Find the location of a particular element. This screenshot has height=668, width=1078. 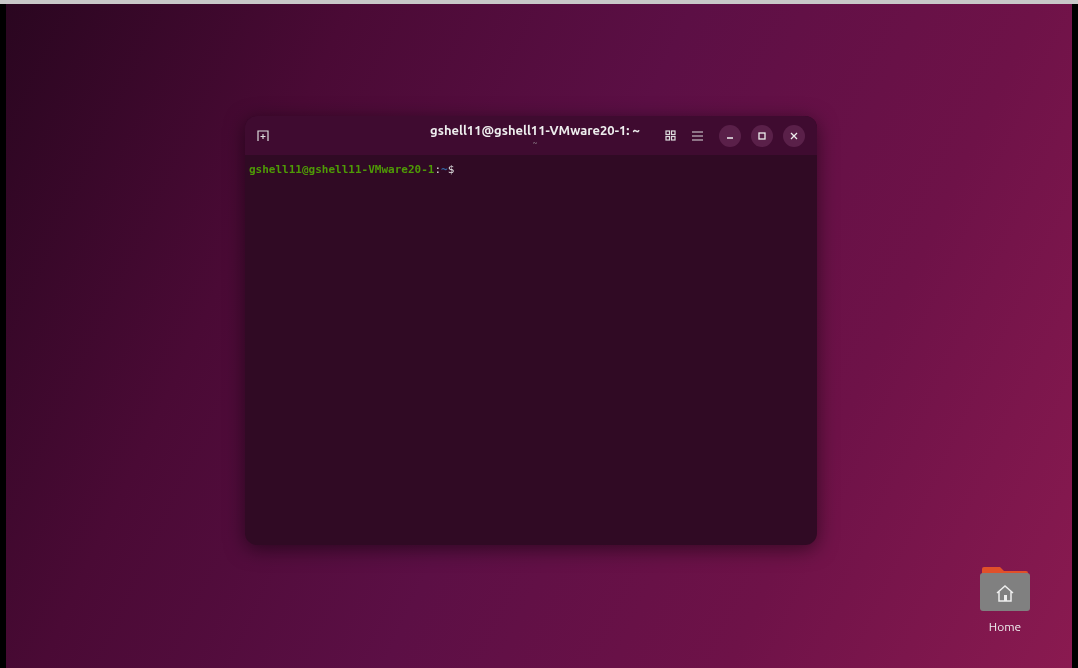

prompt-path: ~ is located at coordinates (444, 170).